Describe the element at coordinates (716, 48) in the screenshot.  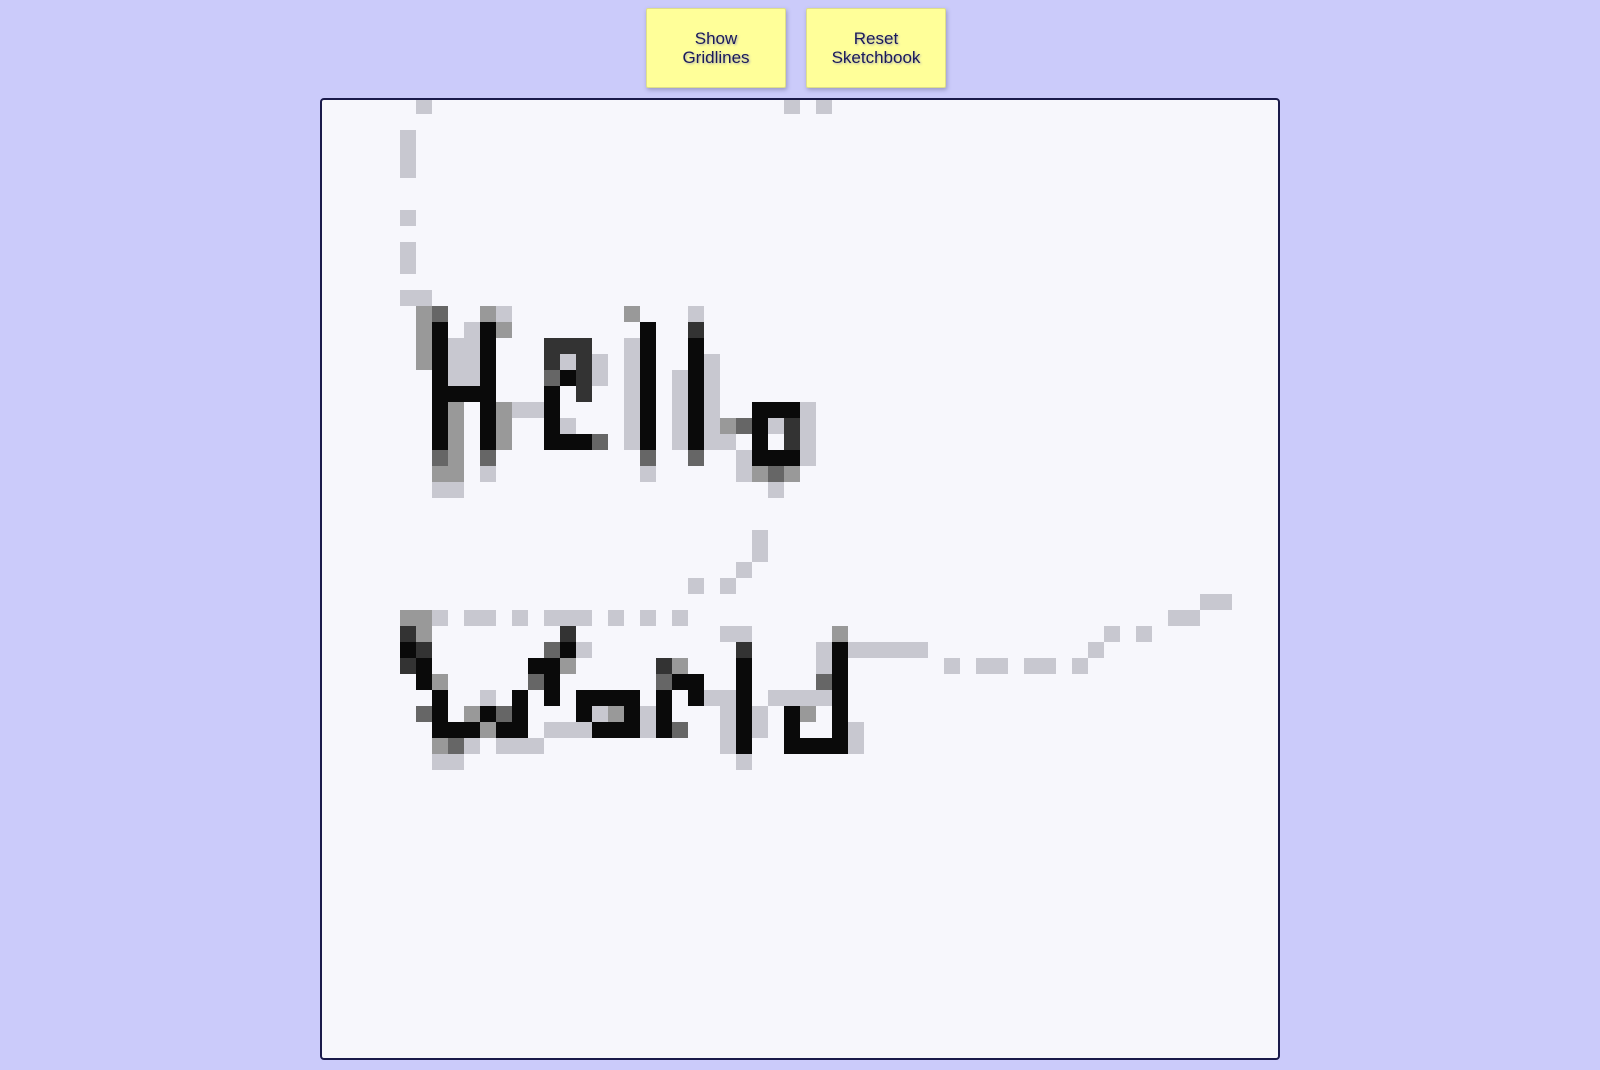
I see `show-gridlines-button: Show Gridlines` at that location.